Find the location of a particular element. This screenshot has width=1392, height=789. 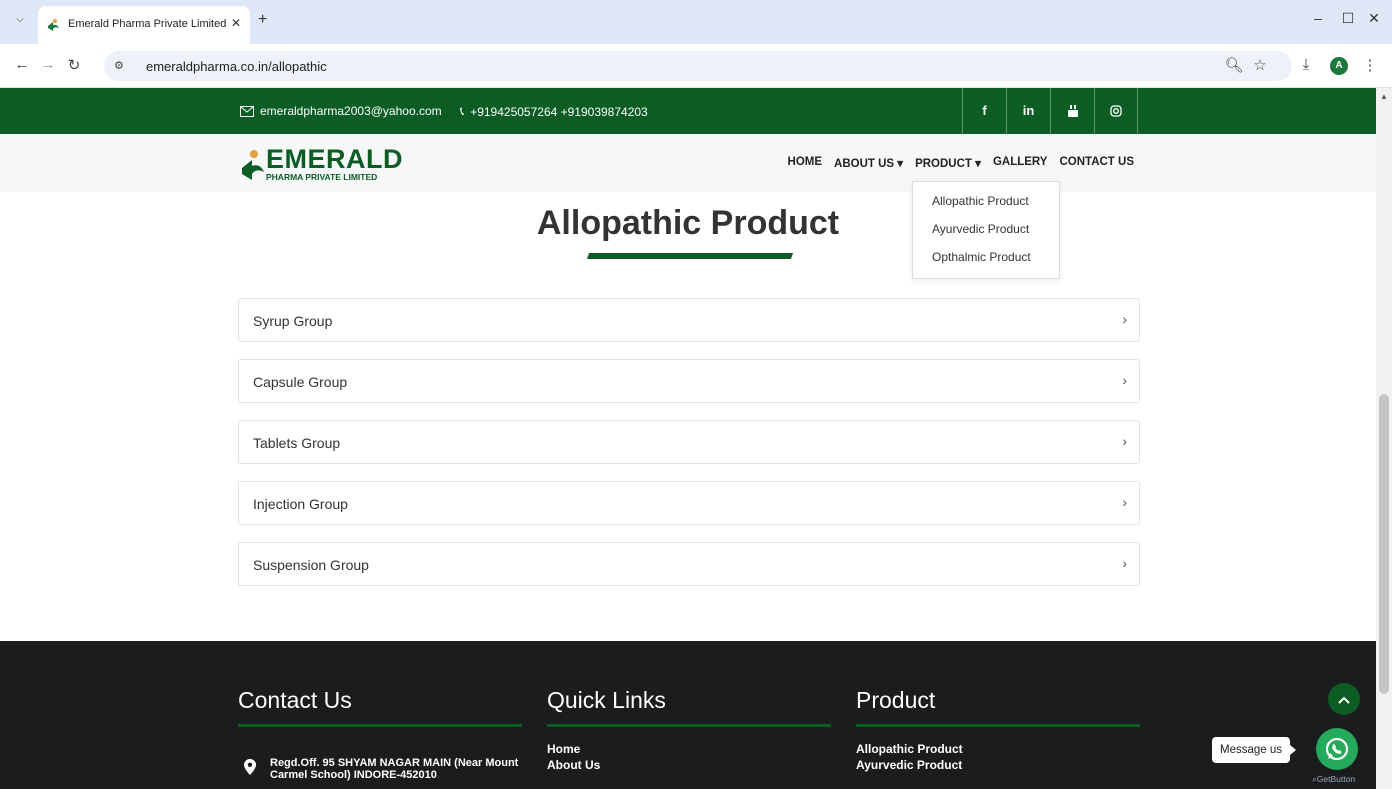

accordion-syrup-group: Syrup Group › is located at coordinates (689, 320).